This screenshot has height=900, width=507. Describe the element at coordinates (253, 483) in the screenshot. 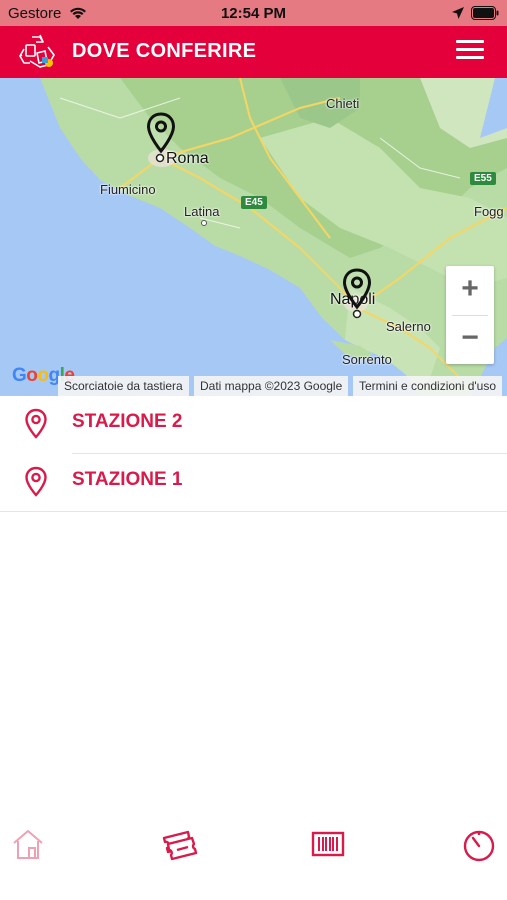

I see `list-item: STAZIONE 1` at that location.